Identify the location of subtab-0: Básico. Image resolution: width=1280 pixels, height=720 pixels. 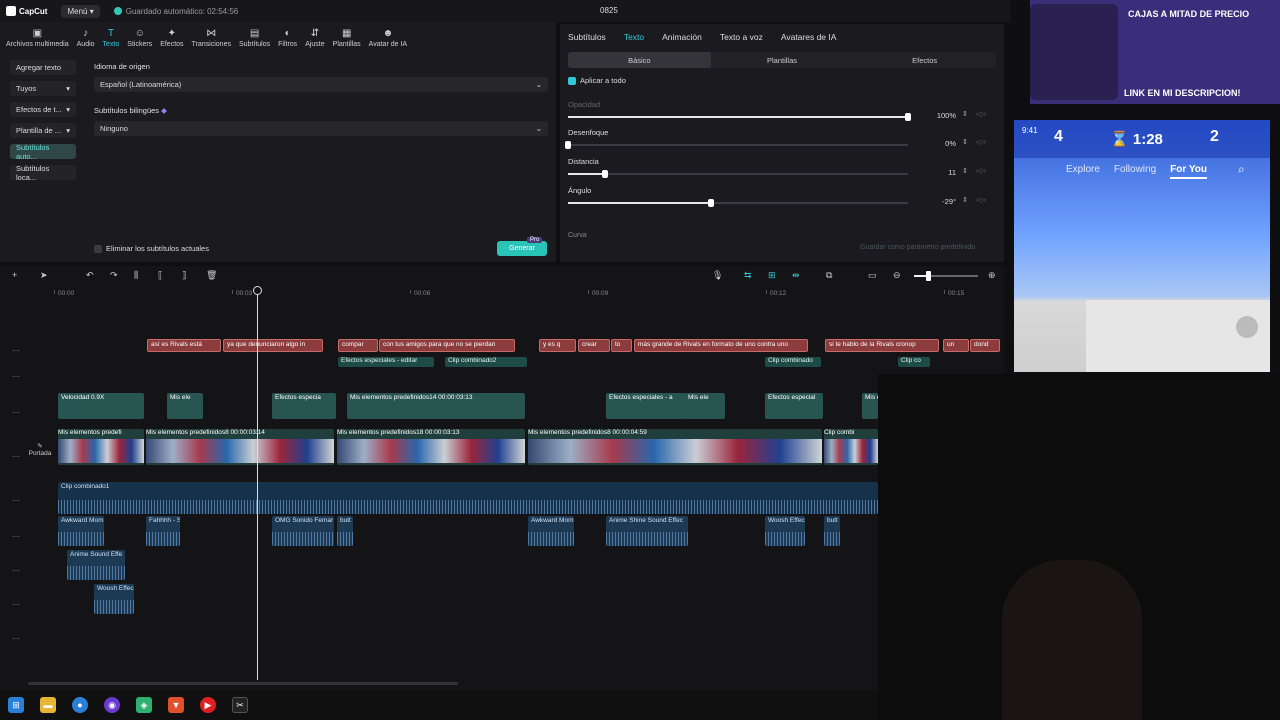
(639, 60).